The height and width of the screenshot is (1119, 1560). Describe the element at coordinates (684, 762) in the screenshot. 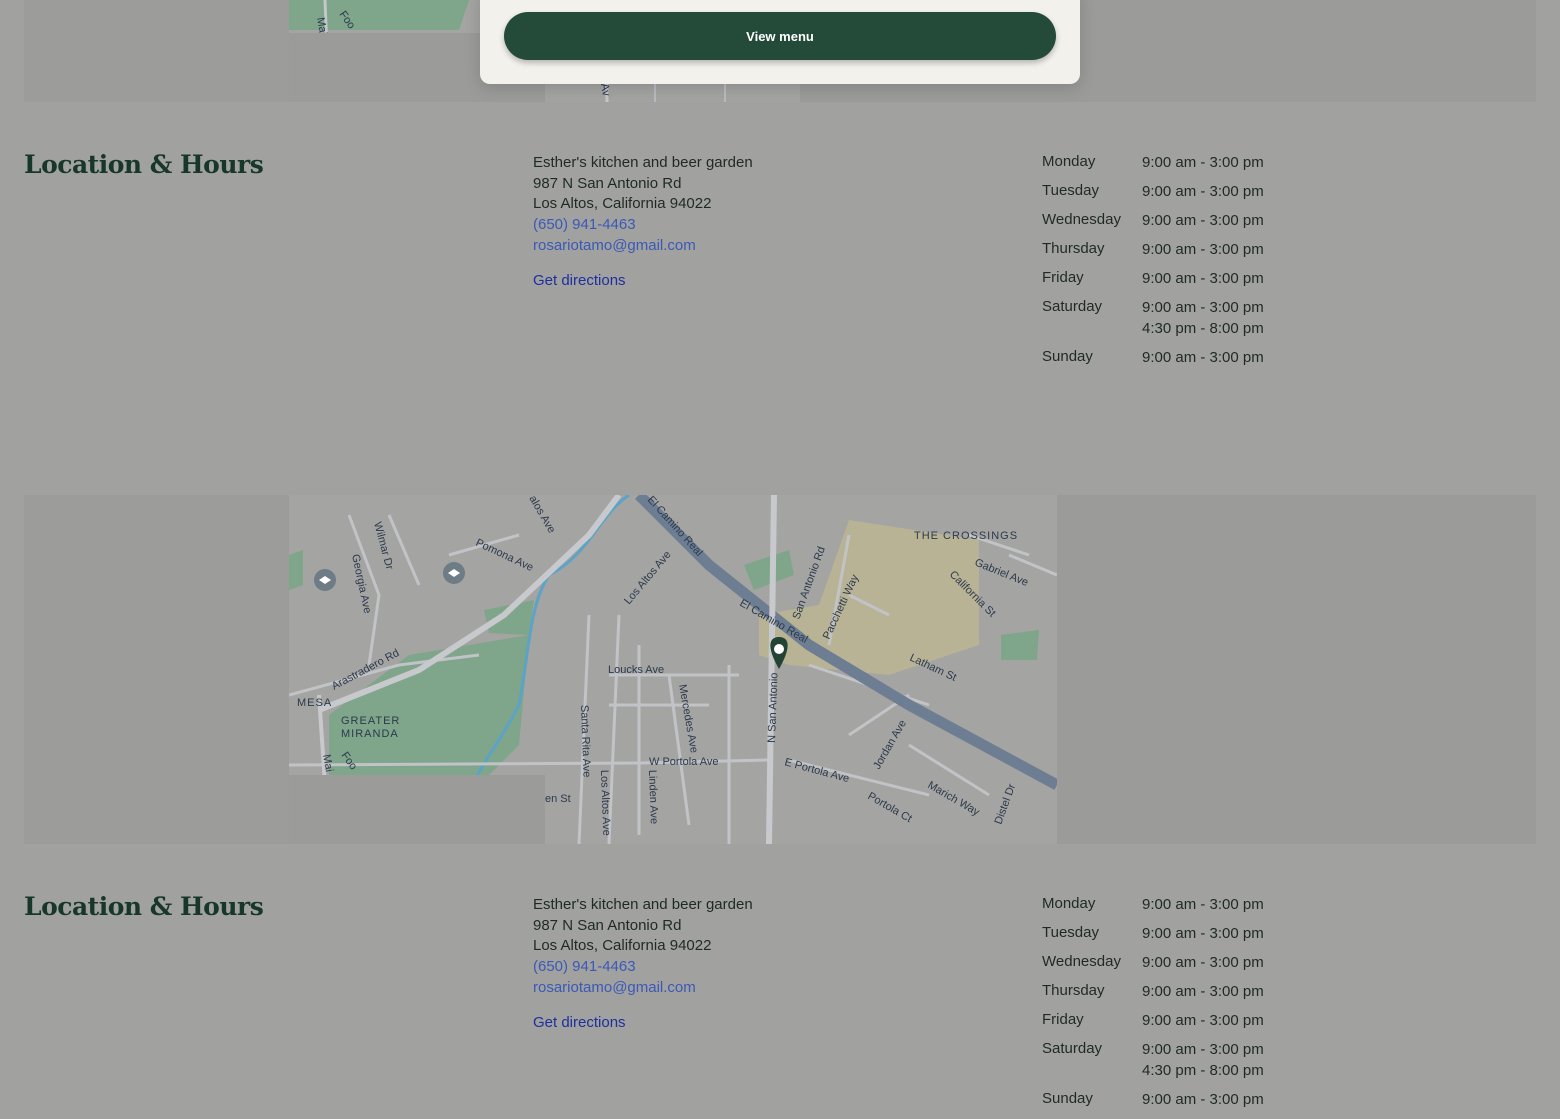

I see `svg-text: W Portola Ave` at that location.